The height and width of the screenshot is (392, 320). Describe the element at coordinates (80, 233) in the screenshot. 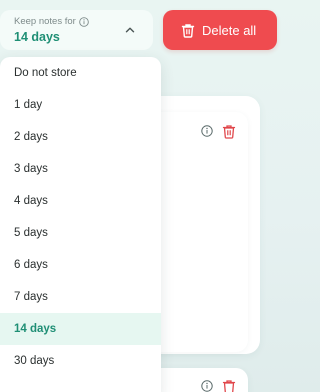

I see `option-5-days: 5 days` at that location.